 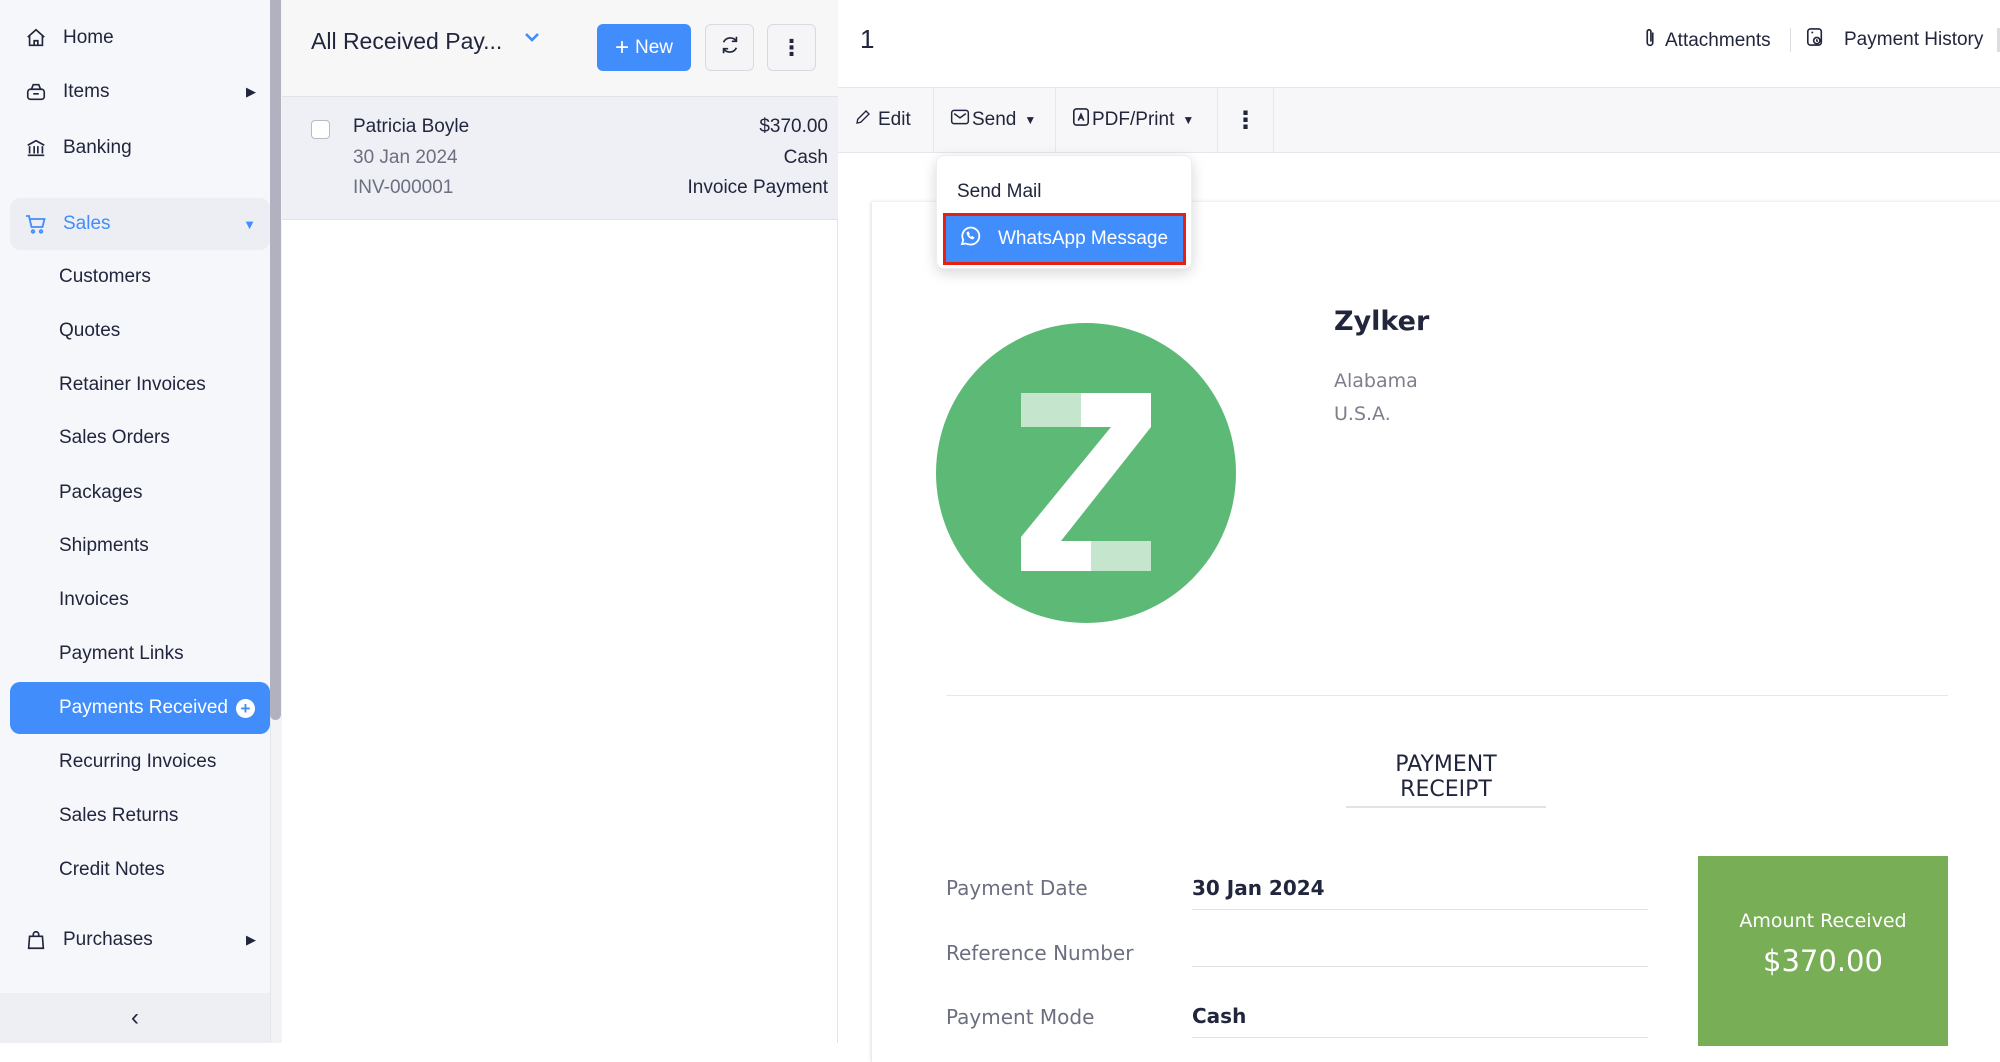 I want to click on sidebar-item-label: Credit Notes, so click(x=112, y=869).